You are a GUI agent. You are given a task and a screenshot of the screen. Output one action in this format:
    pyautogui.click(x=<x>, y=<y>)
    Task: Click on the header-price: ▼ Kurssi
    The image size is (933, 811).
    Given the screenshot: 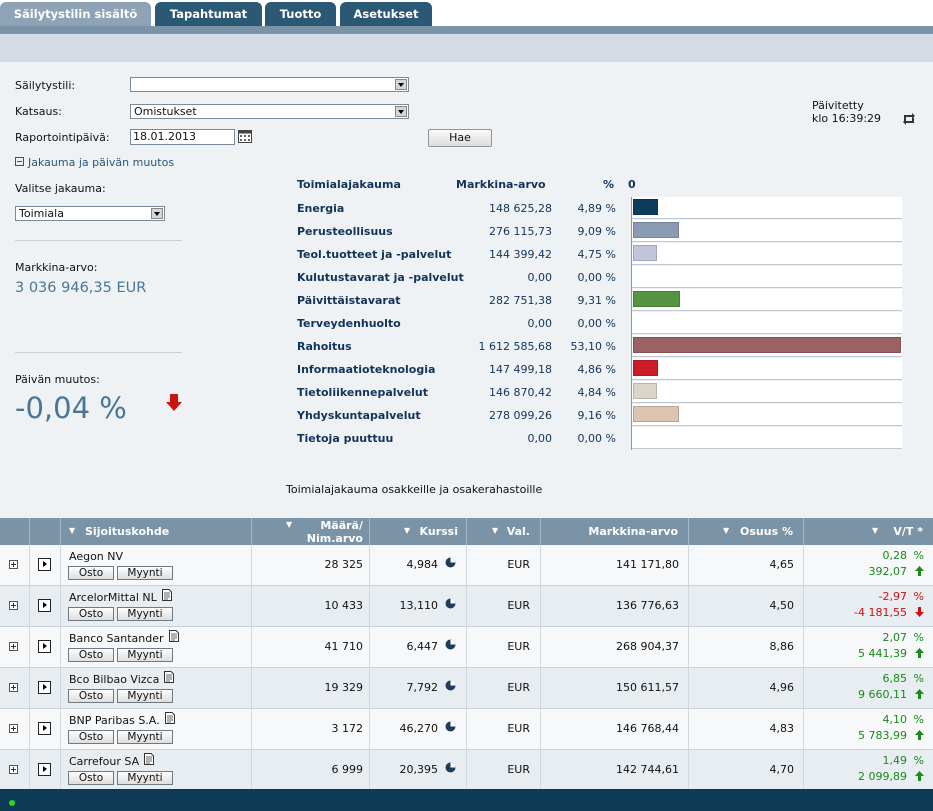 What is the action you would take?
    pyautogui.click(x=418, y=531)
    